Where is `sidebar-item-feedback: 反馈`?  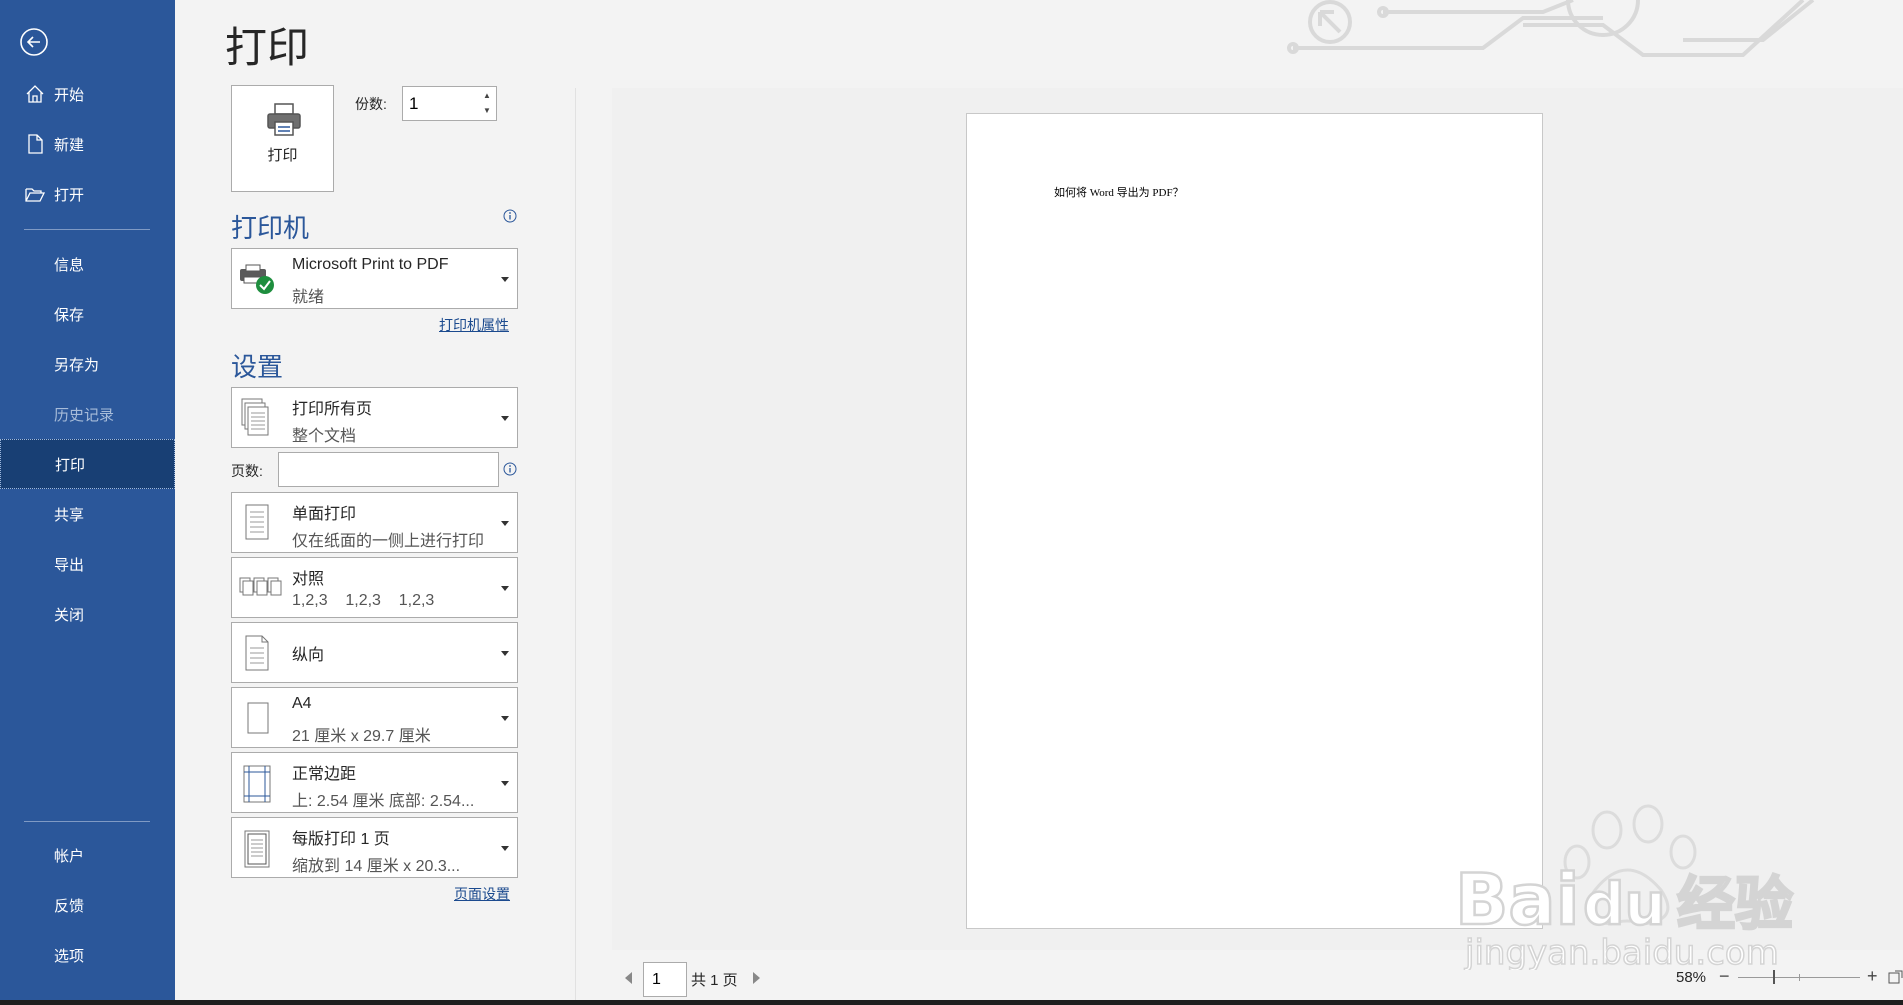
sidebar-item-feedback: 反馈 is located at coordinates (87, 905).